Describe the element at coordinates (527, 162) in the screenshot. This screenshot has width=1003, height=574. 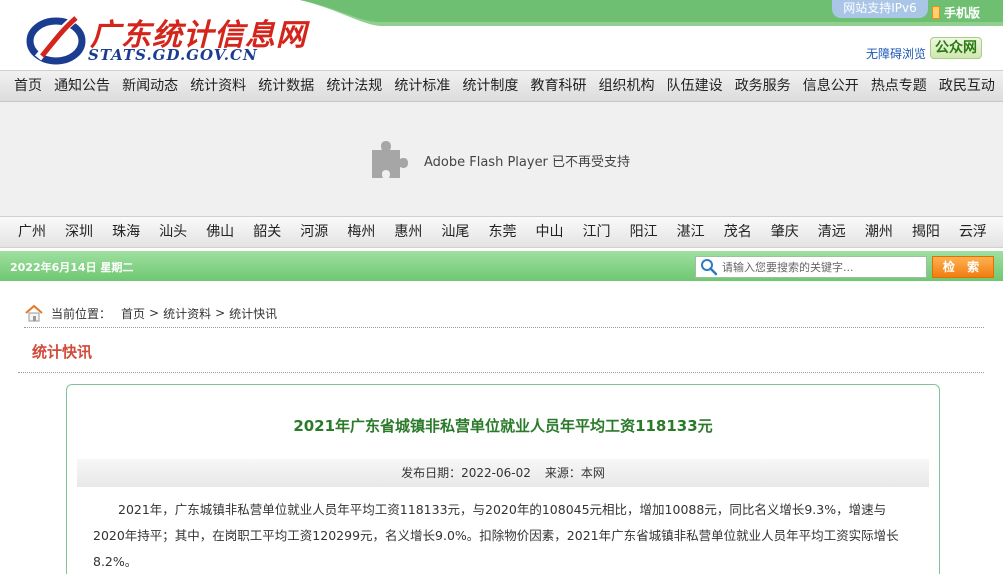
I see `flash-message: Adobe Flash Player 已不再受支持` at that location.